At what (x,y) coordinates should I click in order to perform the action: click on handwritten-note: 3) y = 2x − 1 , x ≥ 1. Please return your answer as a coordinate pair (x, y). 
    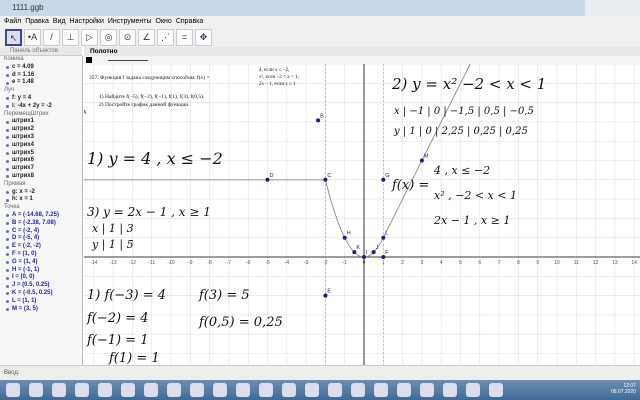
    Looking at the image, I should click on (149, 212).